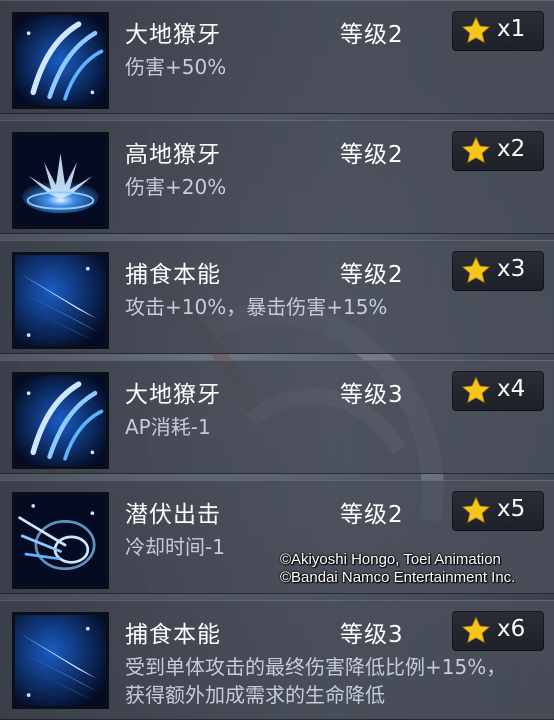  I want to click on star-count: x3, so click(511, 269).